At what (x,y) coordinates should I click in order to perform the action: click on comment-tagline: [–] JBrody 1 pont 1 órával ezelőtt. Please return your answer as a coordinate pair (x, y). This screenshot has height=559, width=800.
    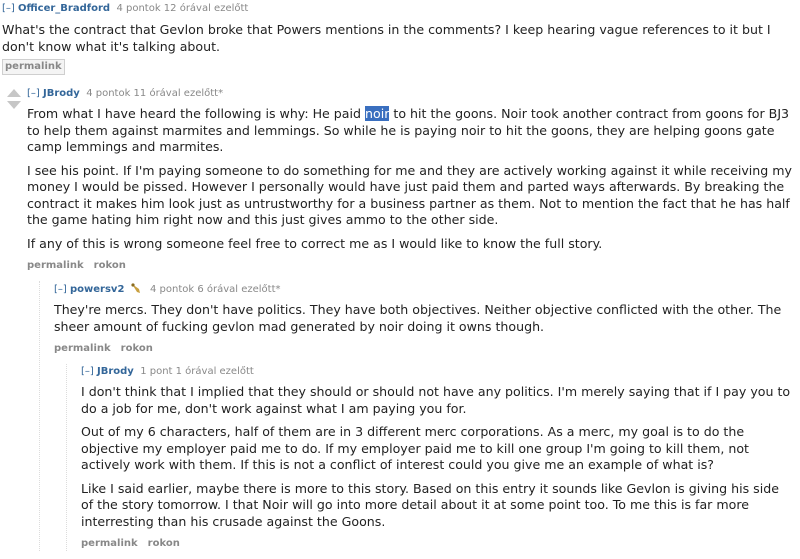
    Looking at the image, I should click on (438, 371).